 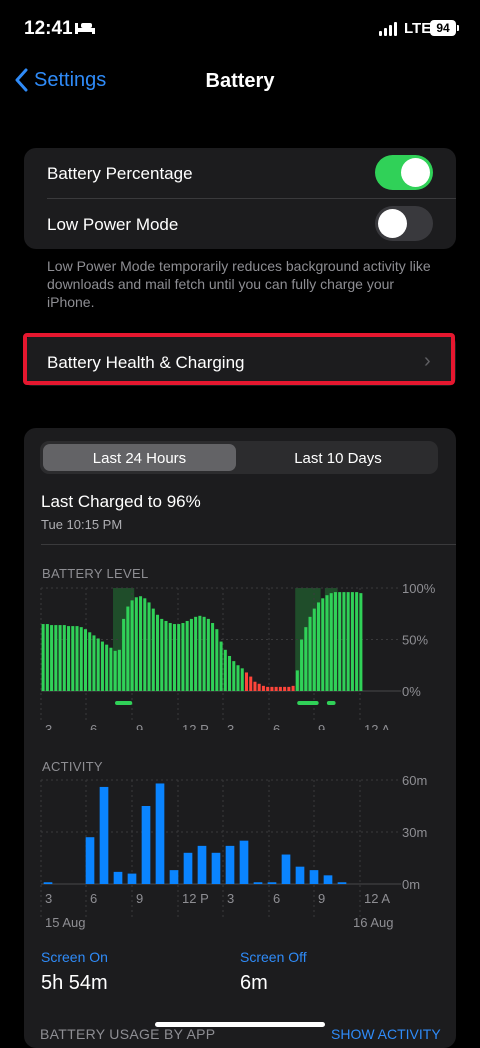 What do you see at coordinates (386, 1034) in the screenshot?
I see `show-activity-link: SHOW ACTIVITY` at bounding box center [386, 1034].